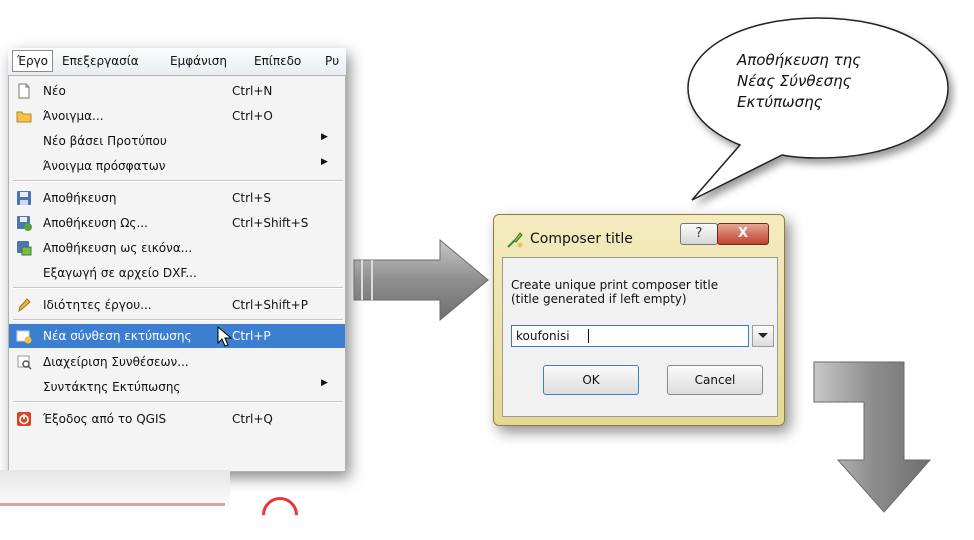 The width and height of the screenshot is (974, 540). Describe the element at coordinates (24, 248) in the screenshot. I see `save-image-icon` at that location.